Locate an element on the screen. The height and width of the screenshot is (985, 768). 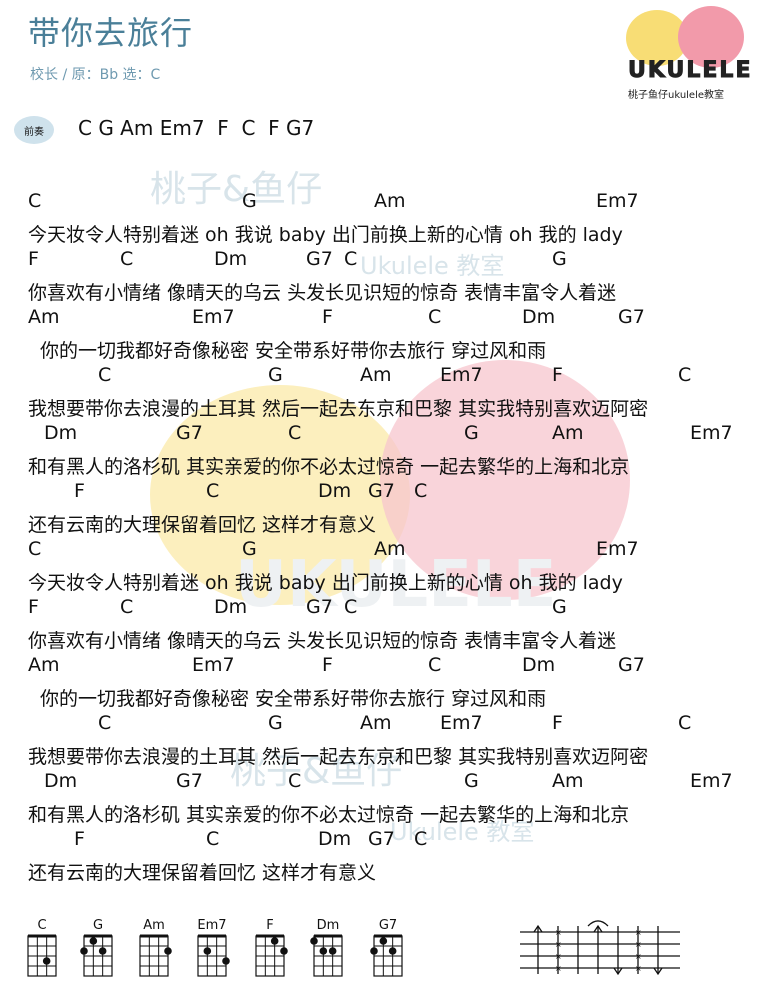
chord-diagram: Em7 is located at coordinates (212, 950).